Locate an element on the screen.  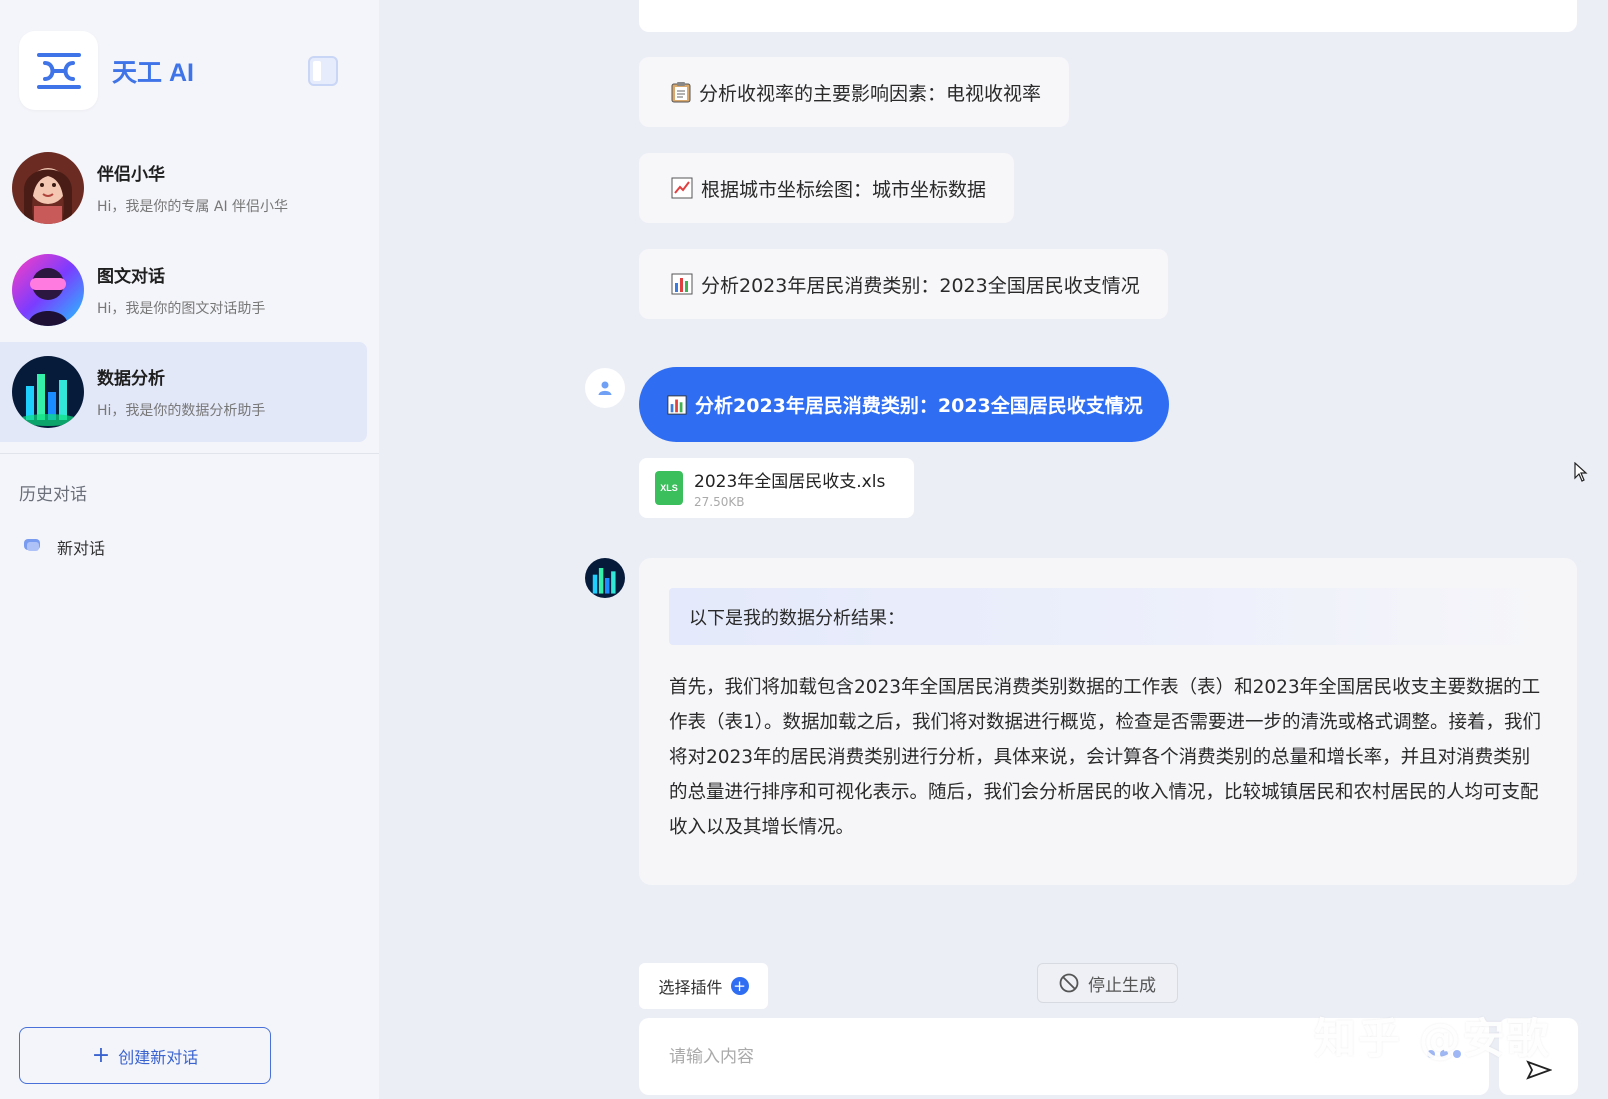
history-title: 历史对话 is located at coordinates (53, 495).